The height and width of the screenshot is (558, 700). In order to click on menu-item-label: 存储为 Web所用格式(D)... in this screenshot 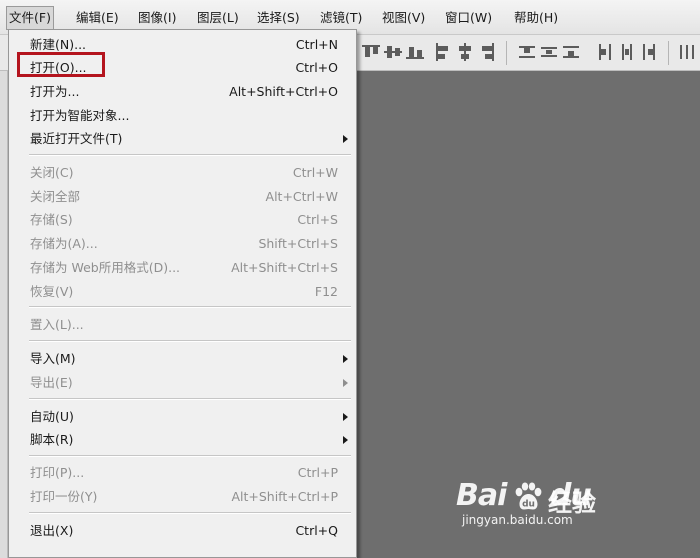, I will do `click(105, 267)`.